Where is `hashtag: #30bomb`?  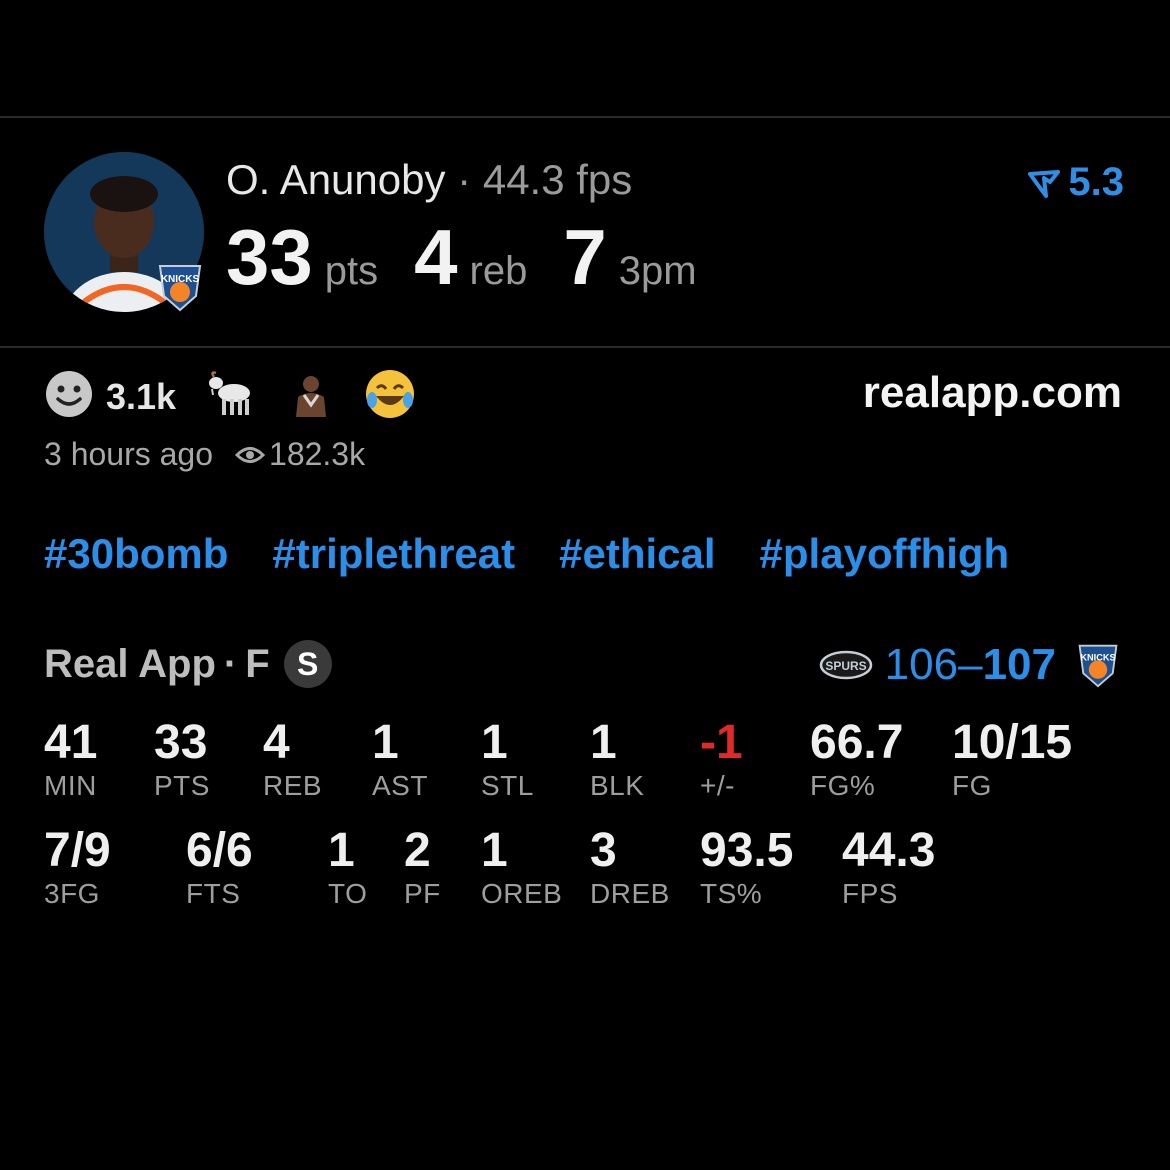 hashtag: #30bomb is located at coordinates (136, 554).